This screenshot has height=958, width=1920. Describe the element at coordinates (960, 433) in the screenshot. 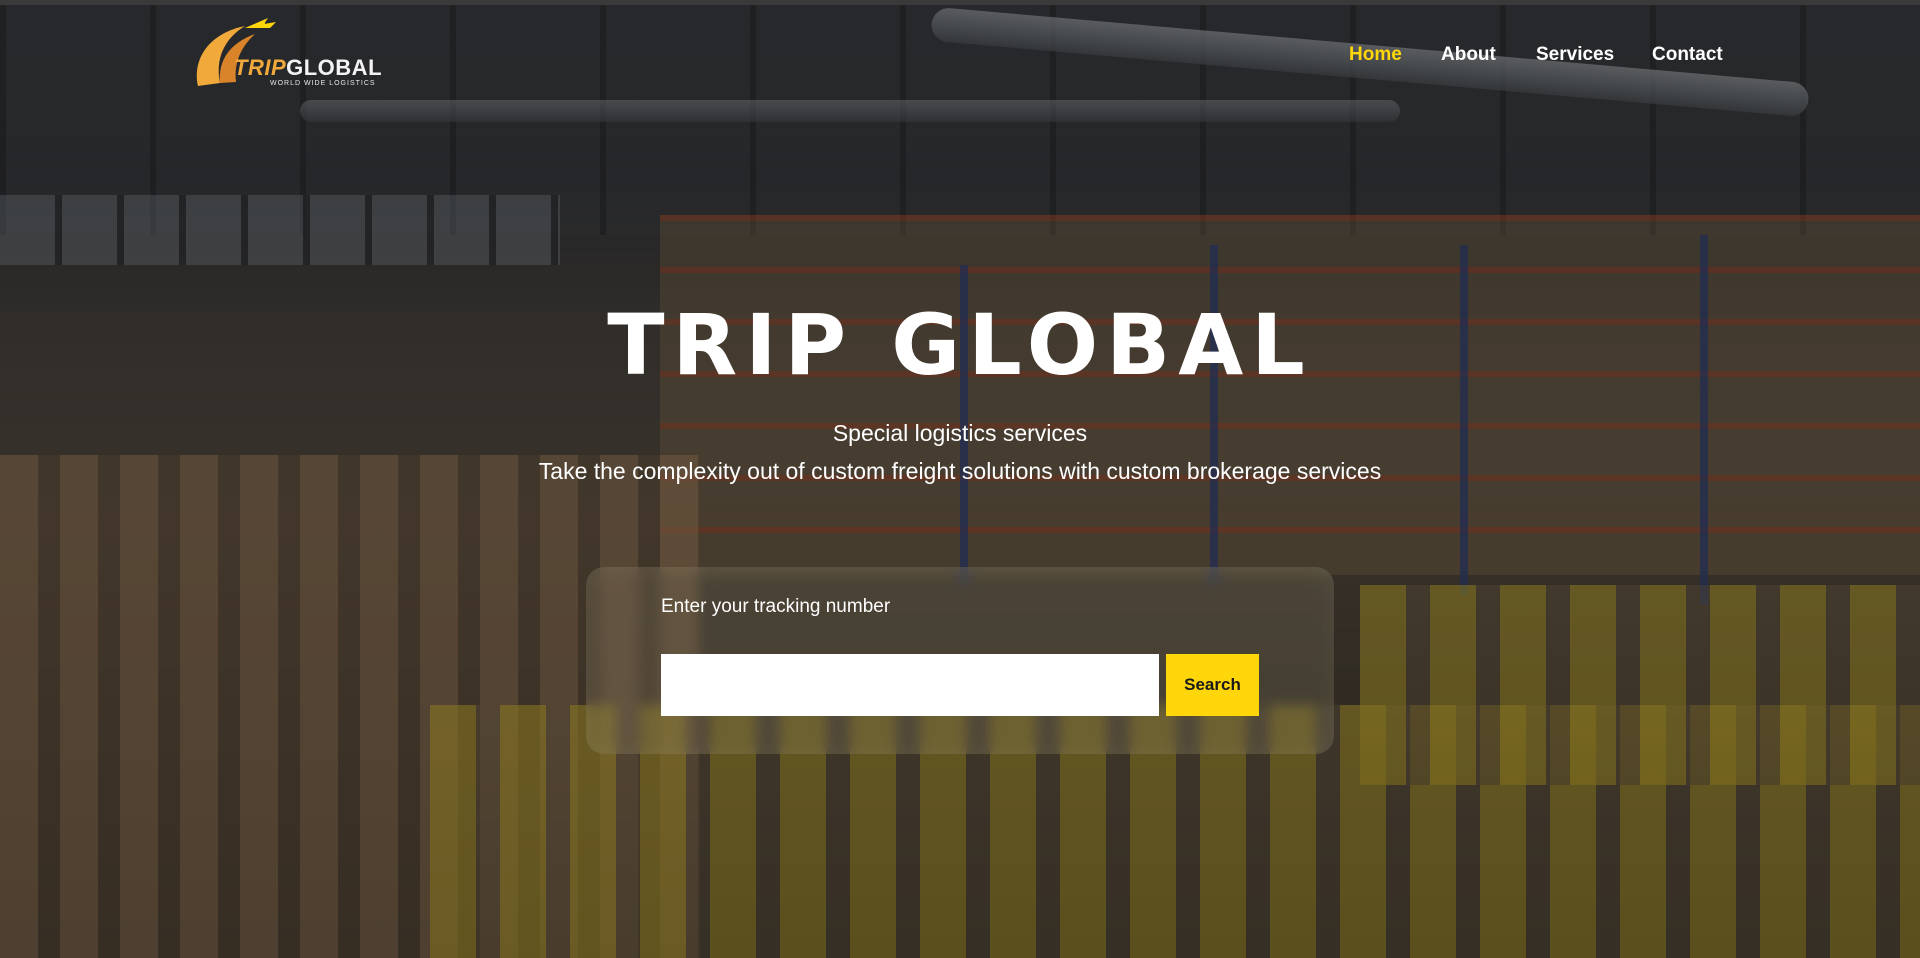

I see `hero-subtitle: Special logistics services` at that location.